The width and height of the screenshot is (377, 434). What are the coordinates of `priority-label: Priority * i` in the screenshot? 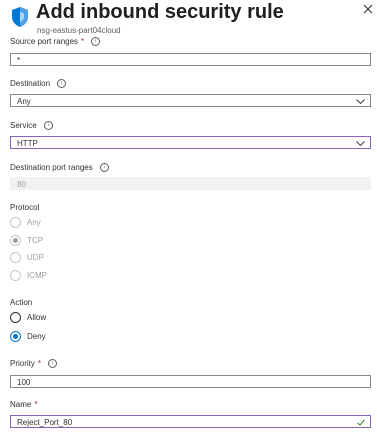 It's located at (34, 363).